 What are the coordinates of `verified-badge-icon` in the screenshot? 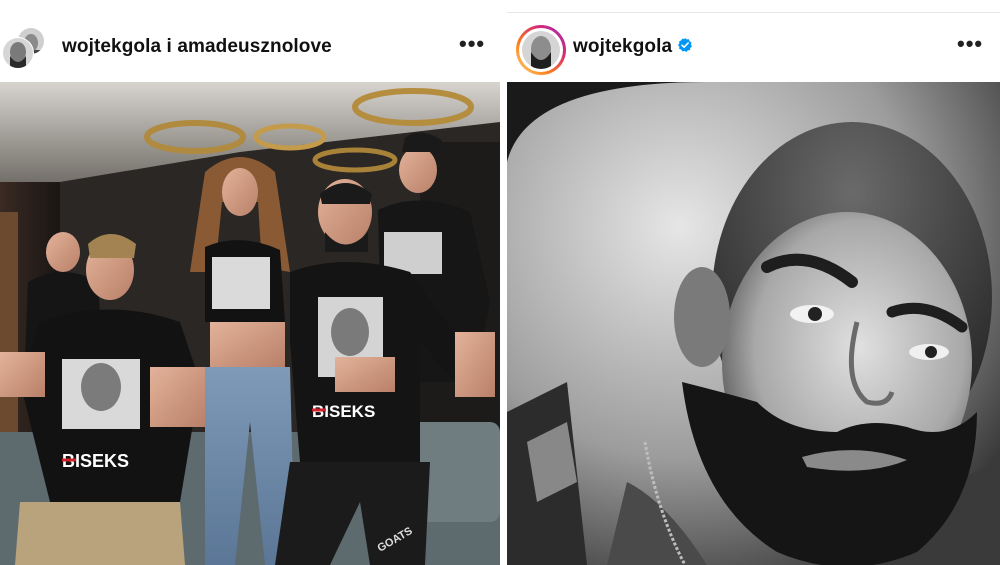 It's located at (685, 45).